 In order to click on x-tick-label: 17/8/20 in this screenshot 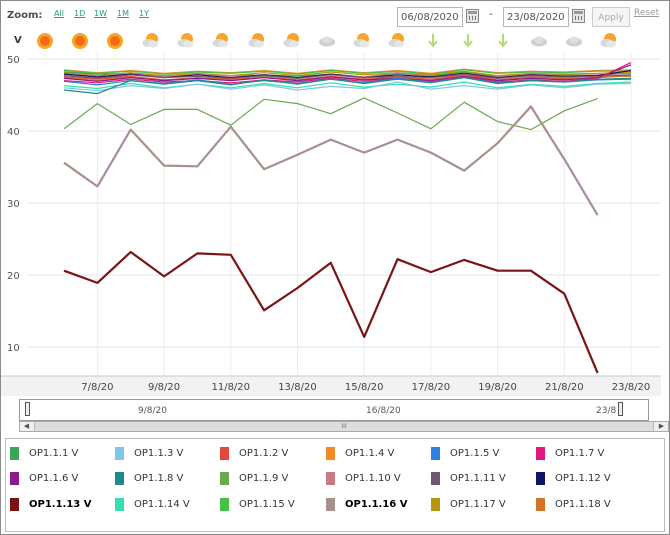, I will do `click(431, 387)`.